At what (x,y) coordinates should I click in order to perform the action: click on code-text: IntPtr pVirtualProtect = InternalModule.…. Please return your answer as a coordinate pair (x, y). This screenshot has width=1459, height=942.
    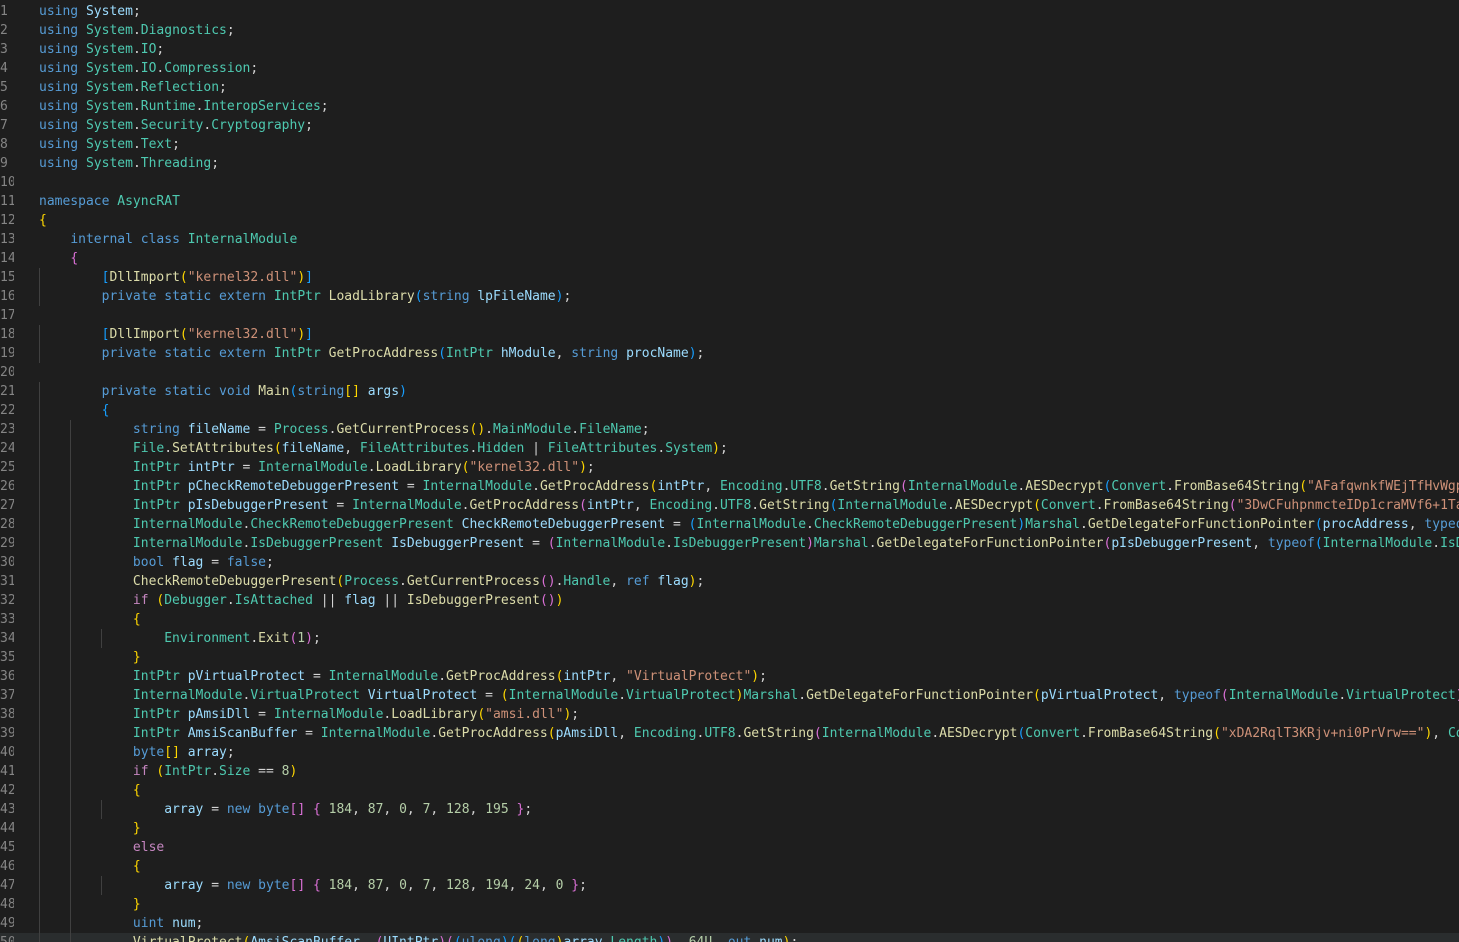
    Looking at the image, I should click on (449, 676).